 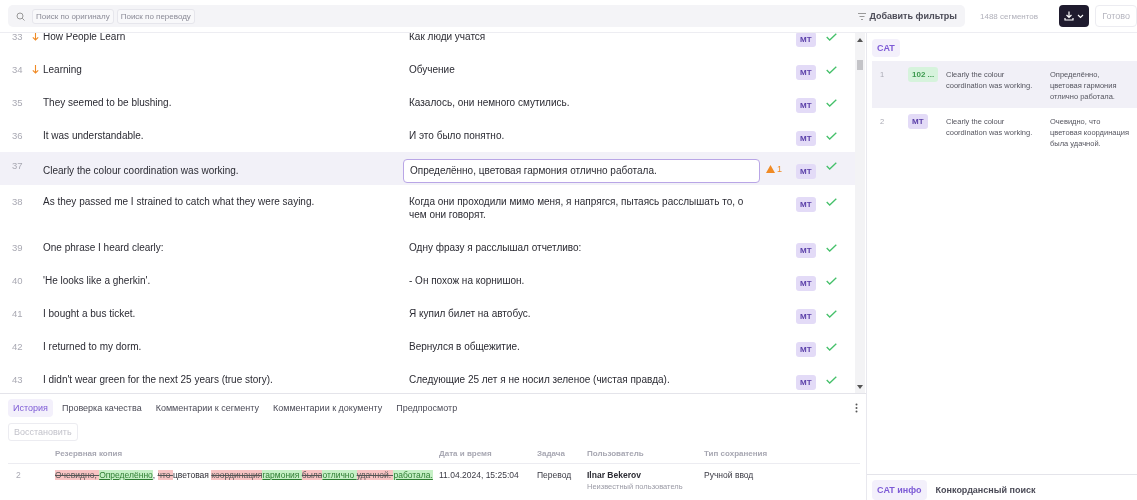 I want to click on filter-icon, so click(x=862, y=16).